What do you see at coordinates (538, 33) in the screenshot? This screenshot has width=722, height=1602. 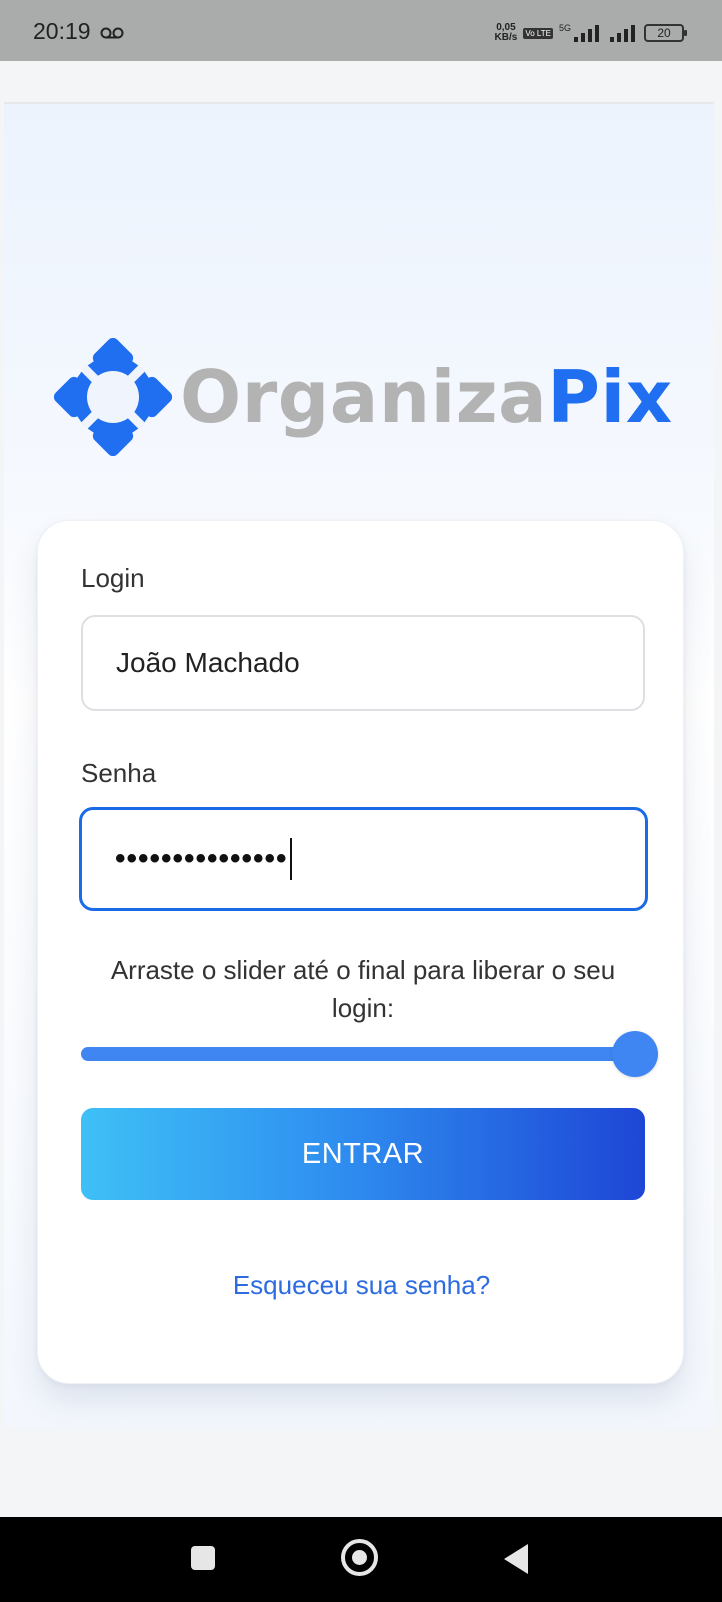 I see `volte-badge: Vo LTE` at bounding box center [538, 33].